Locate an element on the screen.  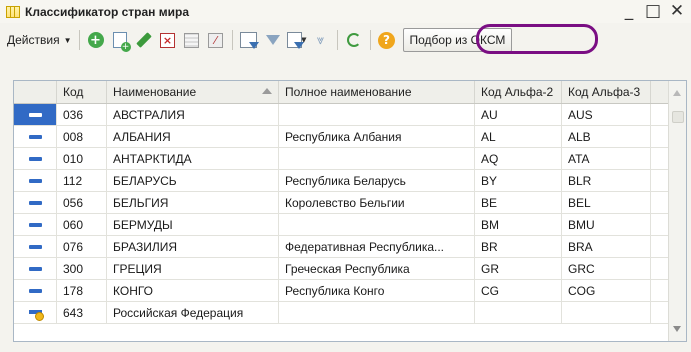
minimize-button: _ is located at coordinates (629, 11).